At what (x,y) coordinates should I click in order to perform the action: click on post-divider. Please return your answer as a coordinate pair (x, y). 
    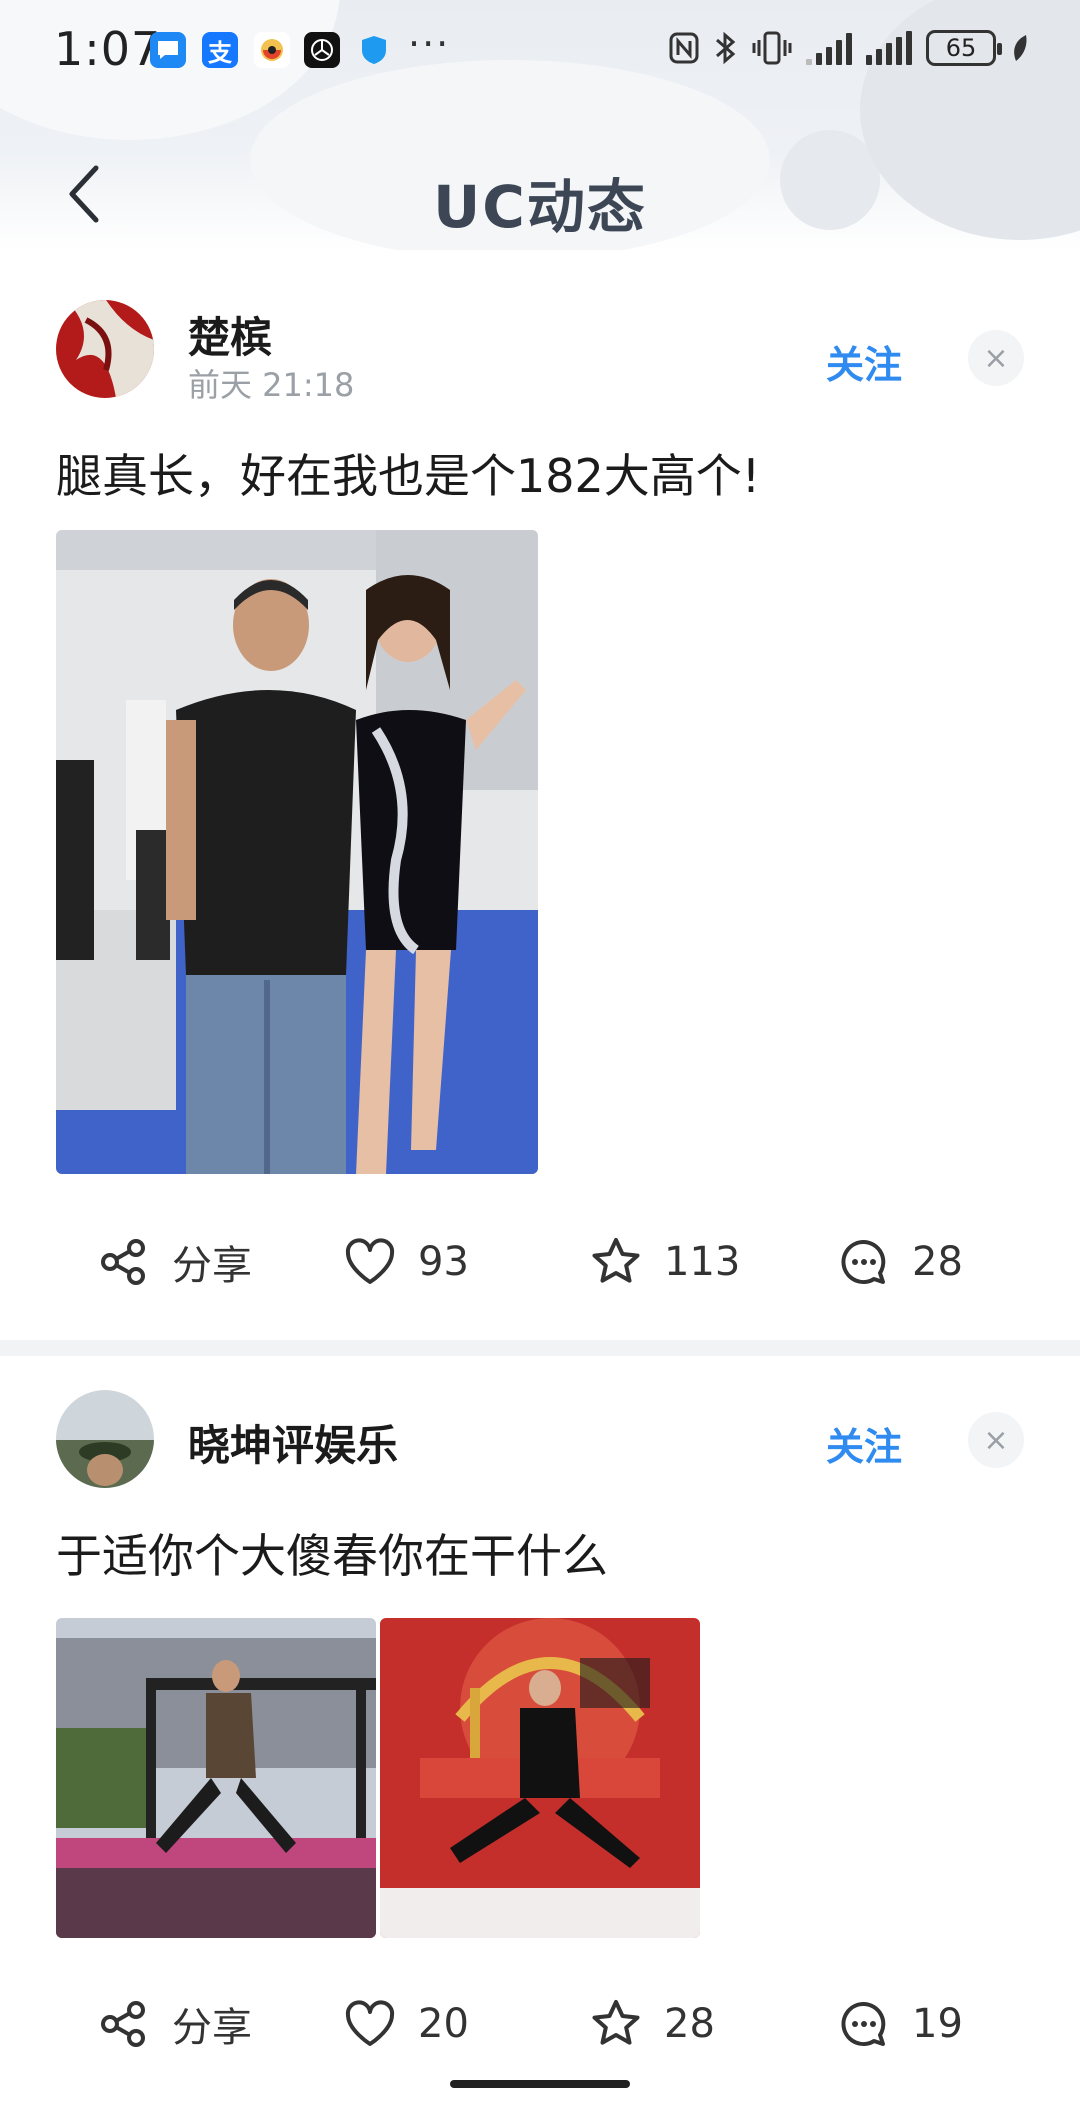
    Looking at the image, I should click on (540, 1348).